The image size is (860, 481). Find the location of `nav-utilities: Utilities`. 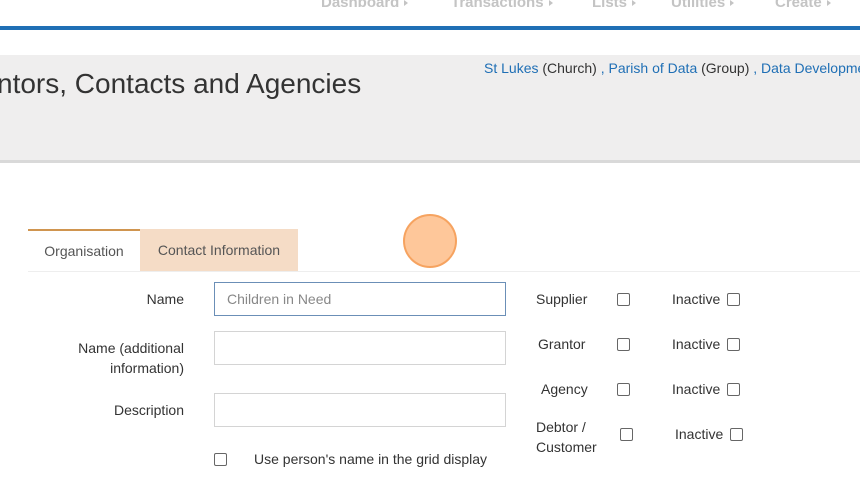

nav-utilities: Utilities is located at coordinates (703, 5).